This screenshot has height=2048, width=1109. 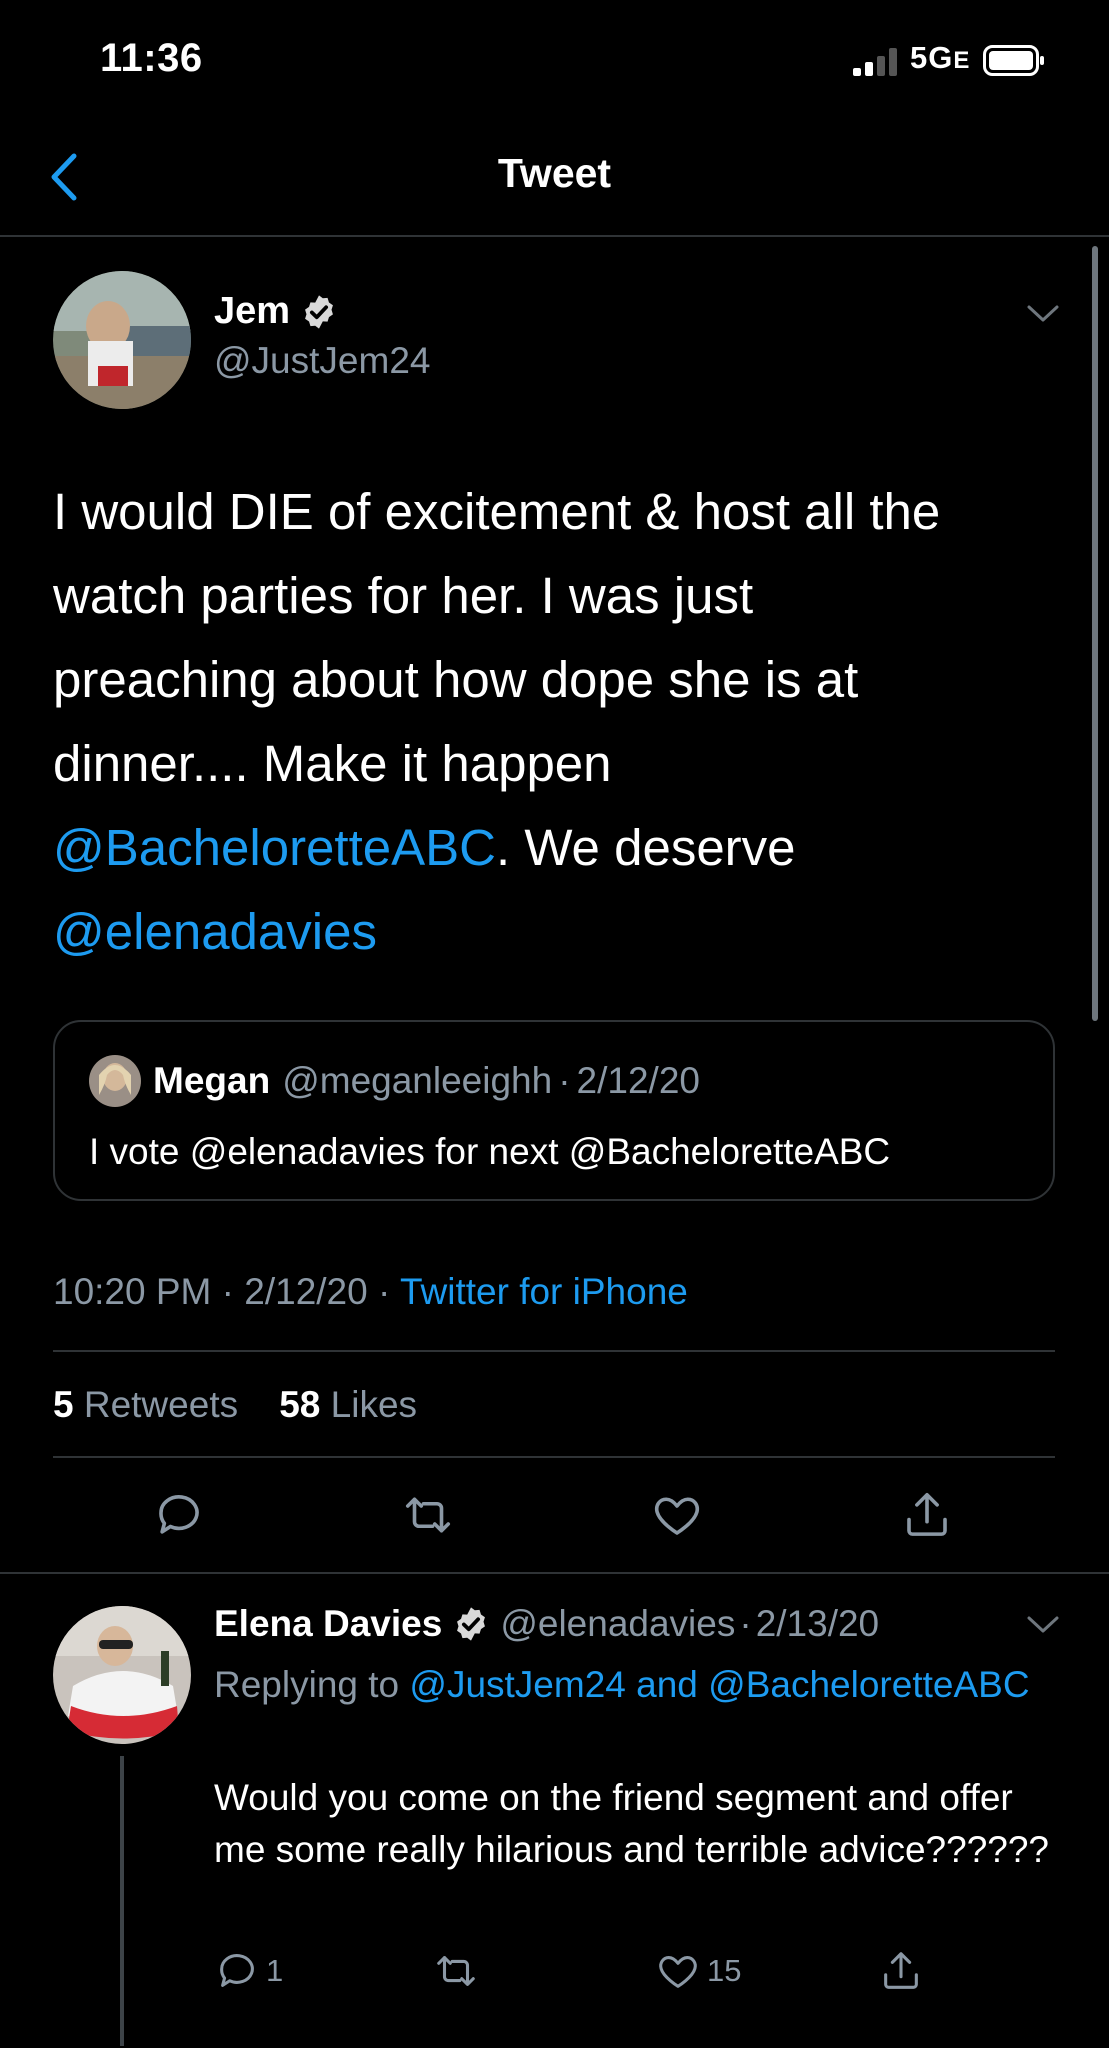 What do you see at coordinates (1095, 633) in the screenshot?
I see `scrollbar` at bounding box center [1095, 633].